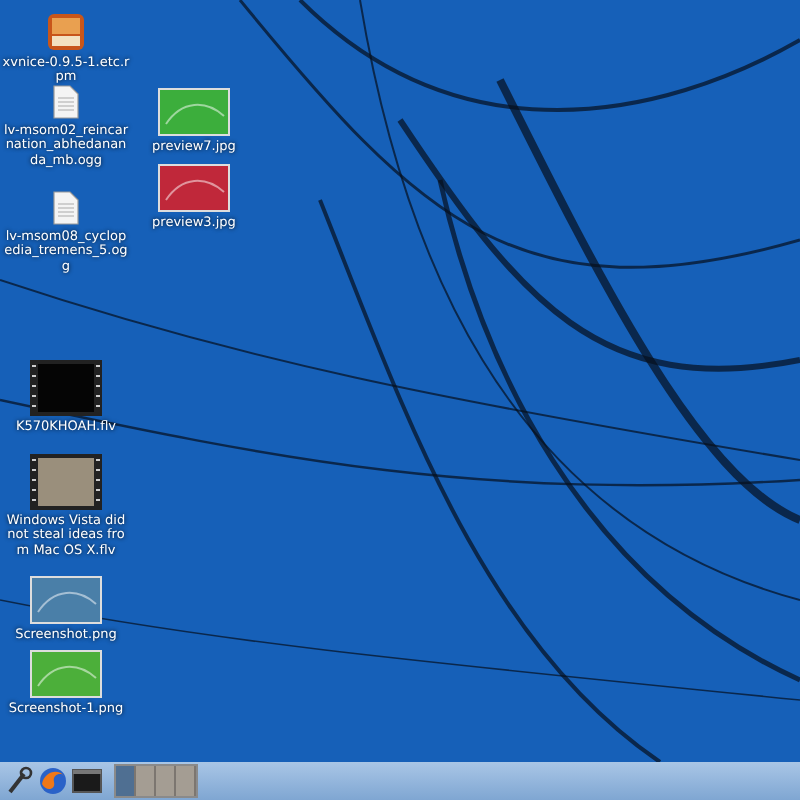 The image size is (800, 800). I want to click on terminal-icon, so click(87, 781).